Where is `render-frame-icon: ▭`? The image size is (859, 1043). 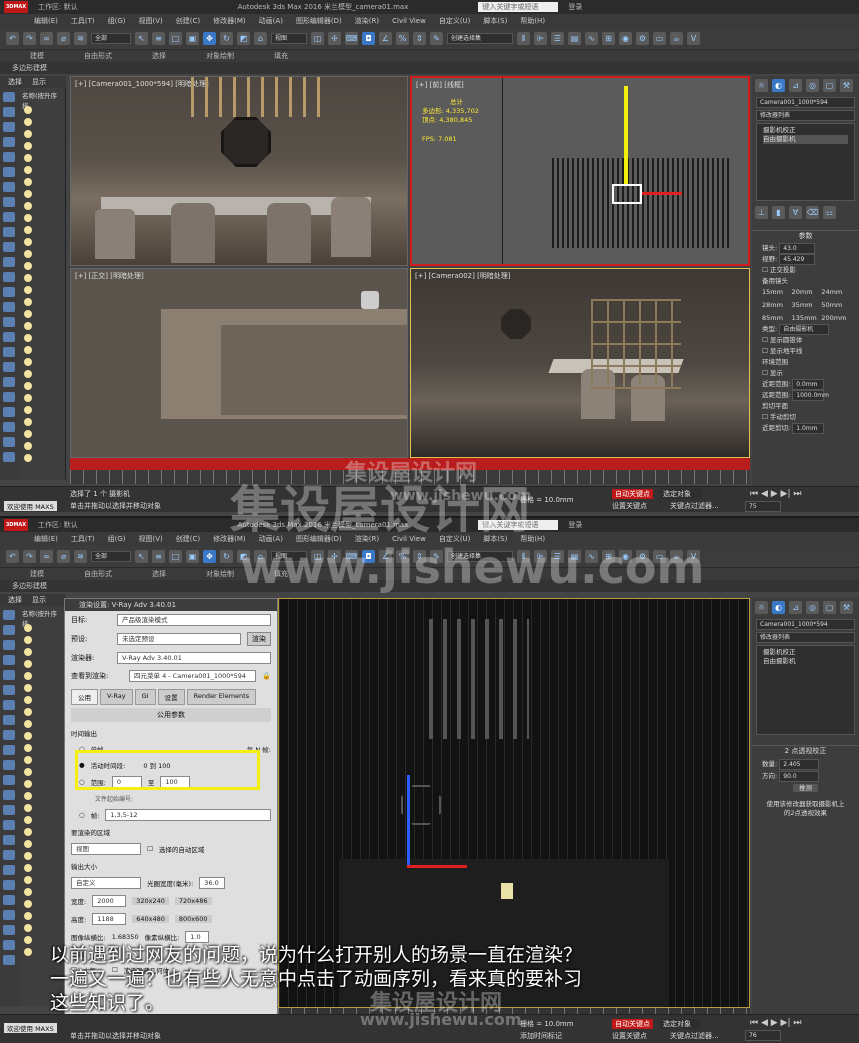
render-frame-icon: ▭ is located at coordinates (659, 38).